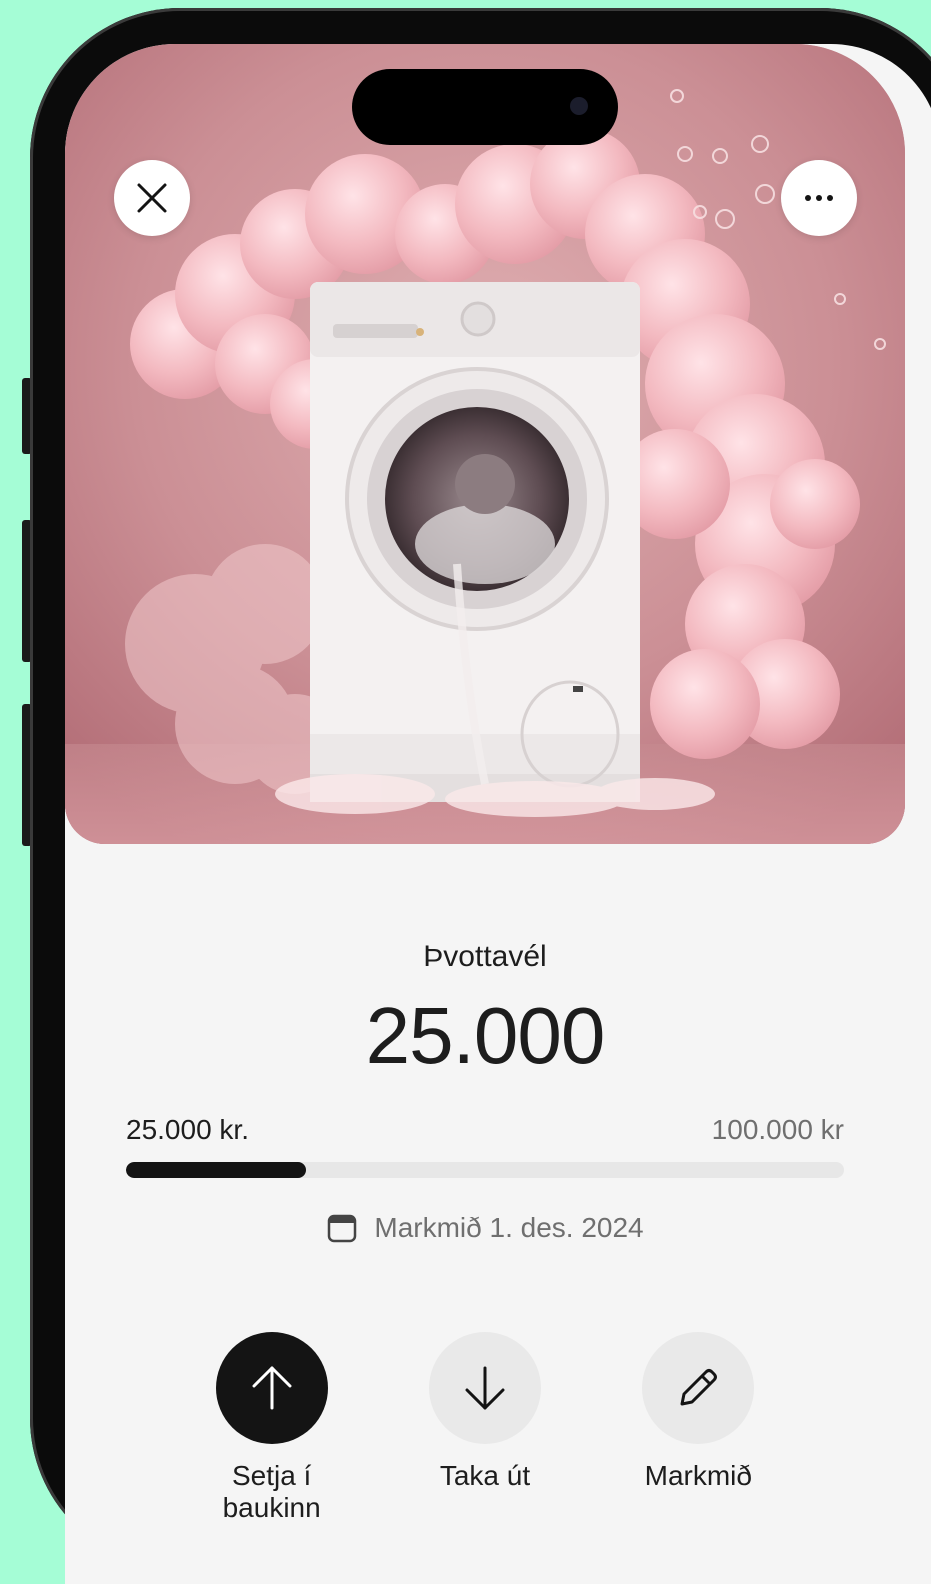 This screenshot has width=931, height=1584. I want to click on camera-lens, so click(579, 106).